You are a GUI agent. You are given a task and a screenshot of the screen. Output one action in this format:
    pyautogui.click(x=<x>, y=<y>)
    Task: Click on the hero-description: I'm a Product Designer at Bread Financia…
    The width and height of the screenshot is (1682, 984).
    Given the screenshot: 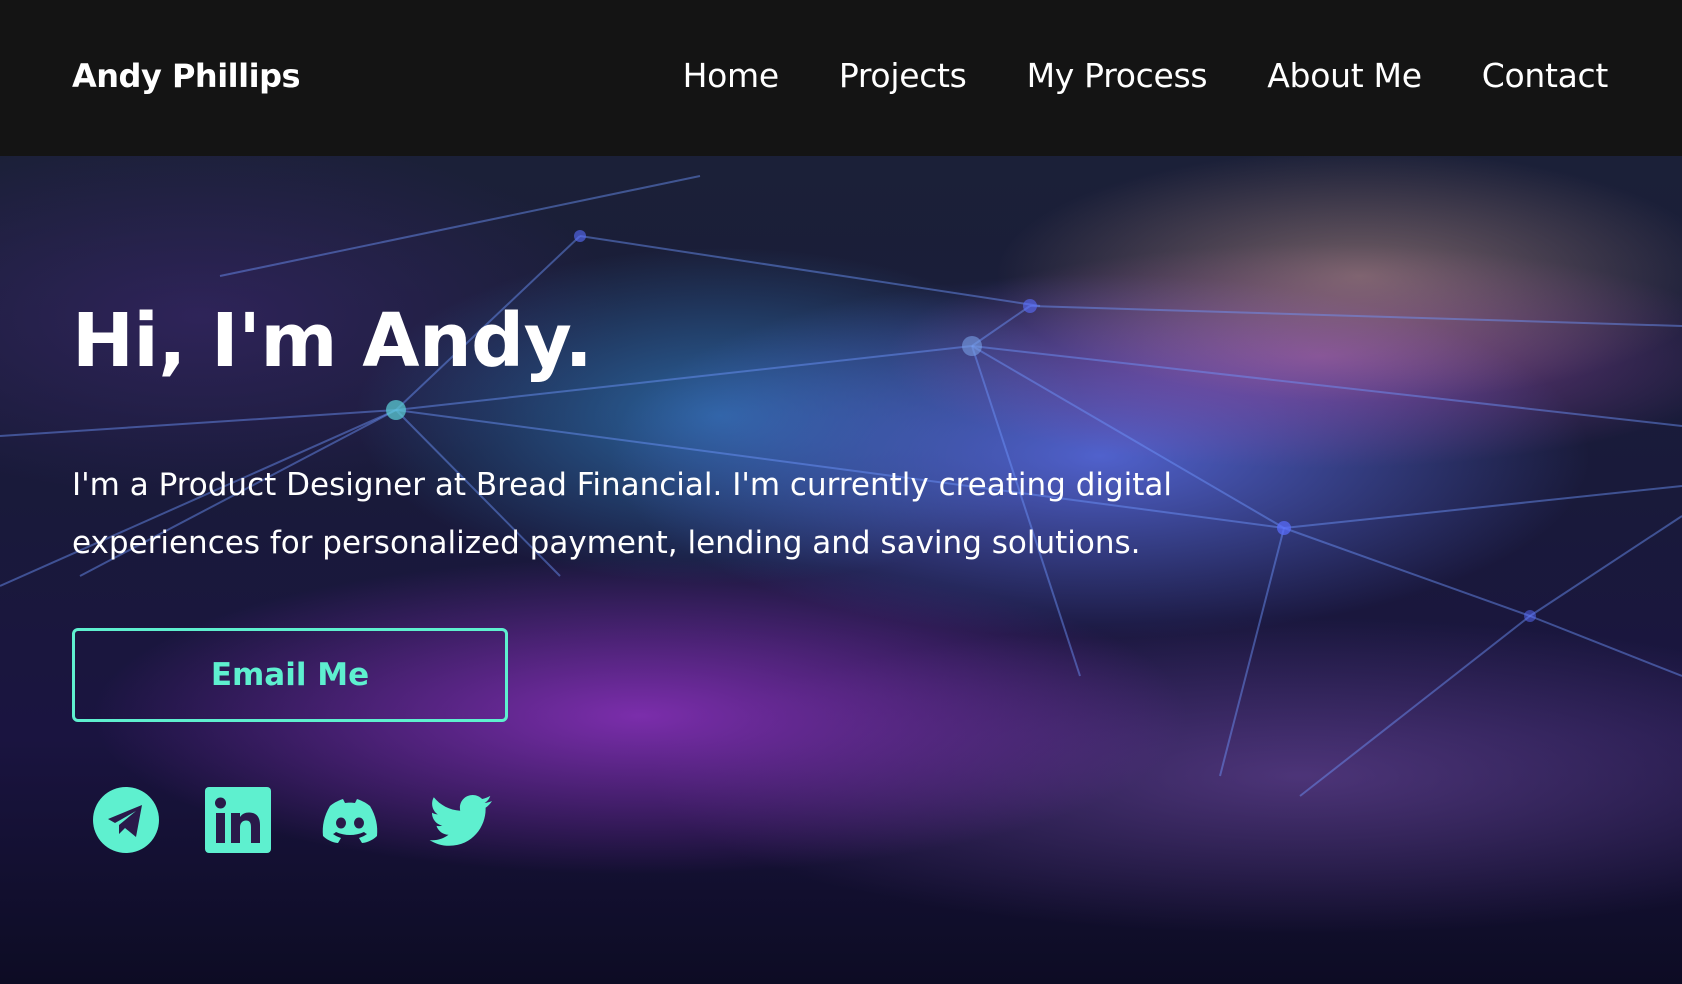 What is the action you would take?
    pyautogui.click(x=622, y=514)
    